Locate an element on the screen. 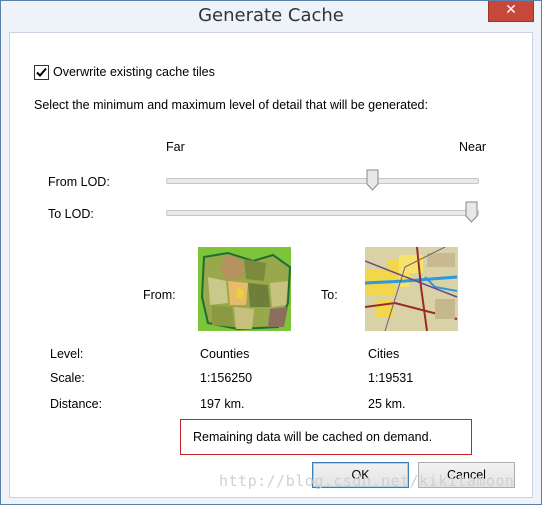 The width and height of the screenshot is (542, 505). distance-label: Distance: is located at coordinates (76, 404).